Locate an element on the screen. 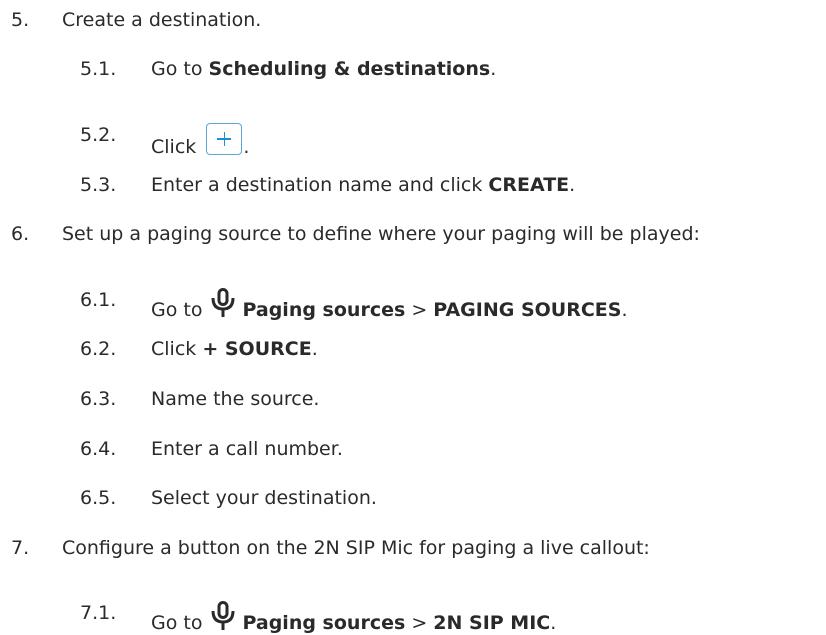  substep-text: Go to Paging sources > PAGING SOURCES. is located at coordinates (389, 305).